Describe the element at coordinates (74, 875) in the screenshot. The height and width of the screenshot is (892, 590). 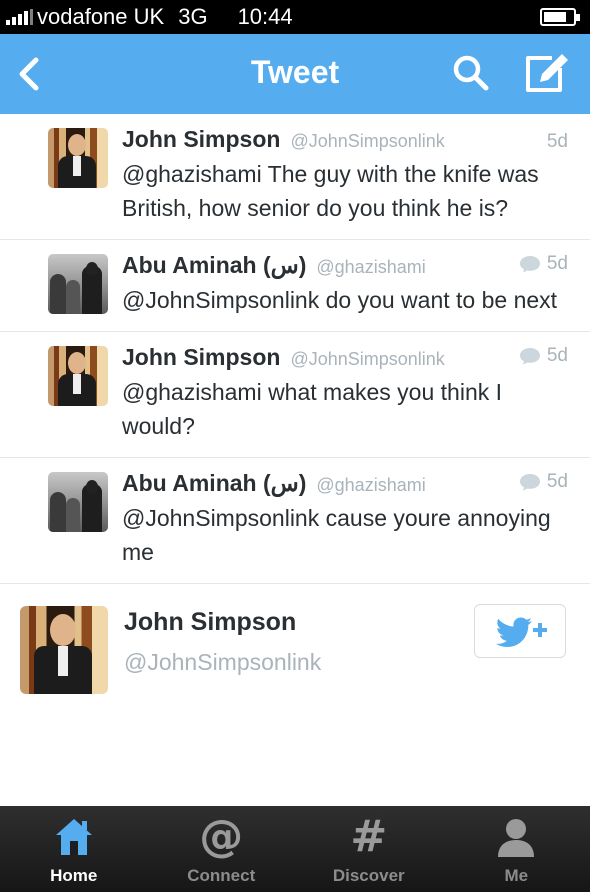
I see `tab-label: Home` at that location.